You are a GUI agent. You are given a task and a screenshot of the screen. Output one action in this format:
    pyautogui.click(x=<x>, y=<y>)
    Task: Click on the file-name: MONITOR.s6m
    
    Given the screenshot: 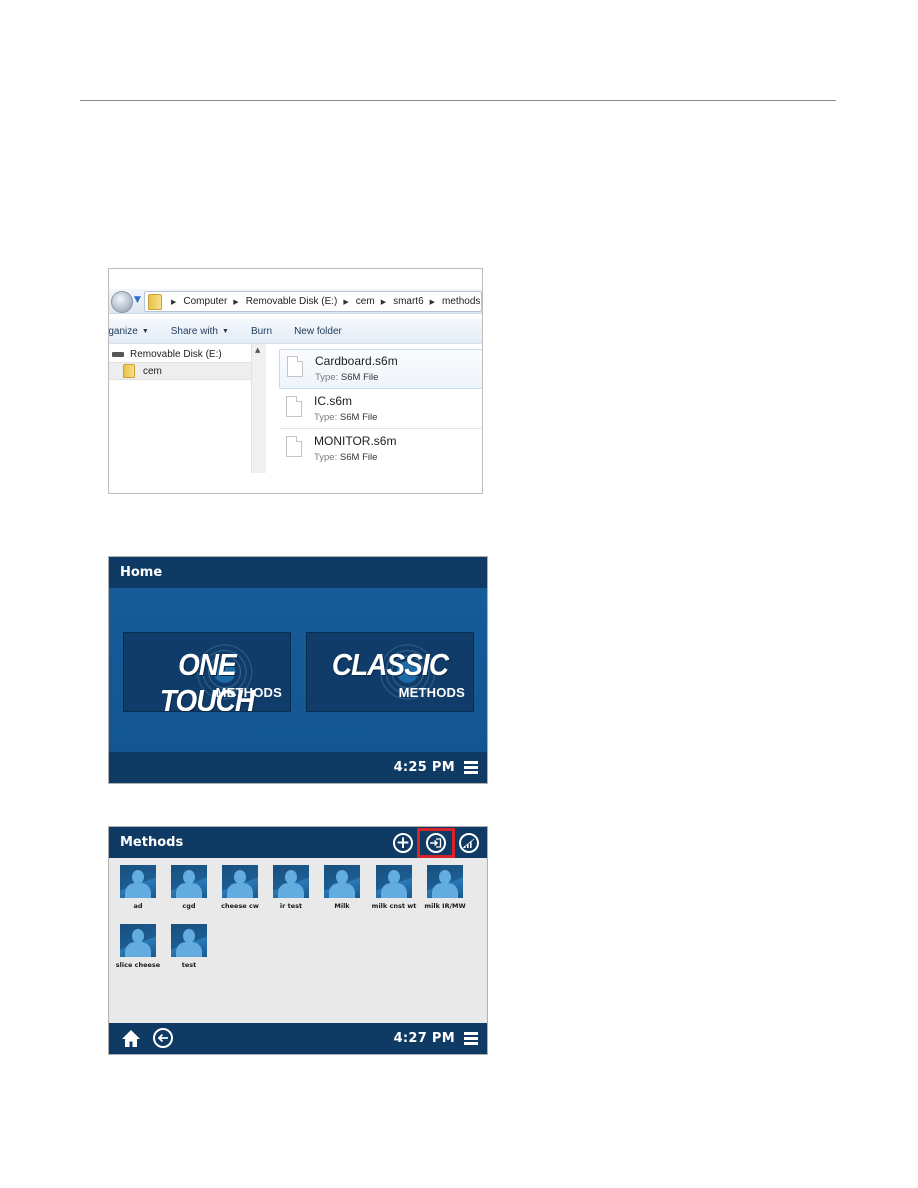 What is the action you would take?
    pyautogui.click(x=355, y=441)
    